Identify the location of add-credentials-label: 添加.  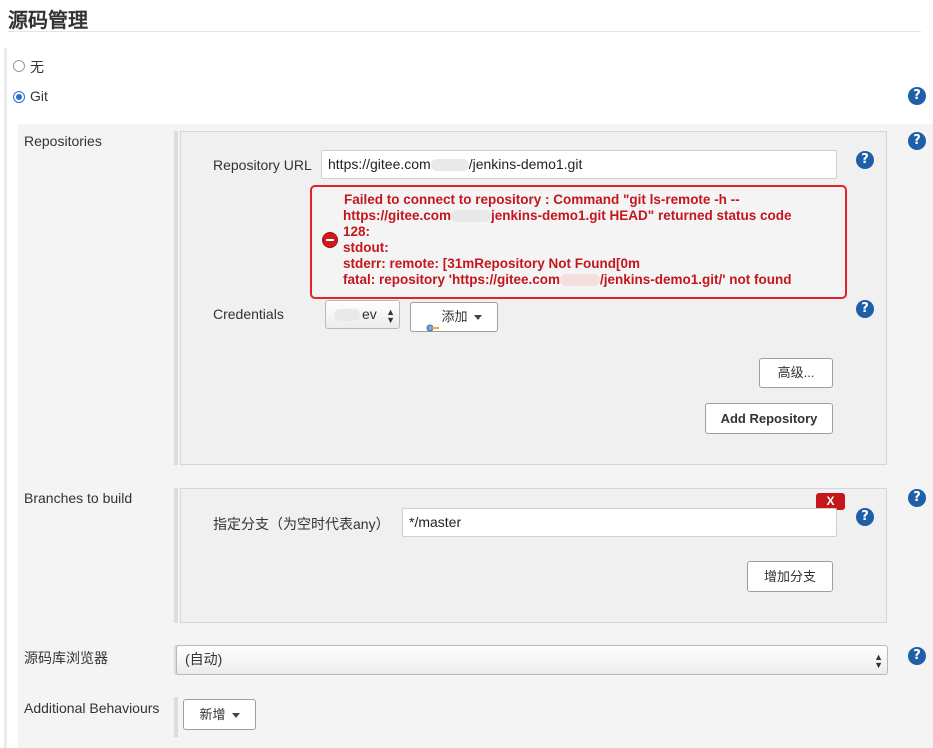
(454, 316).